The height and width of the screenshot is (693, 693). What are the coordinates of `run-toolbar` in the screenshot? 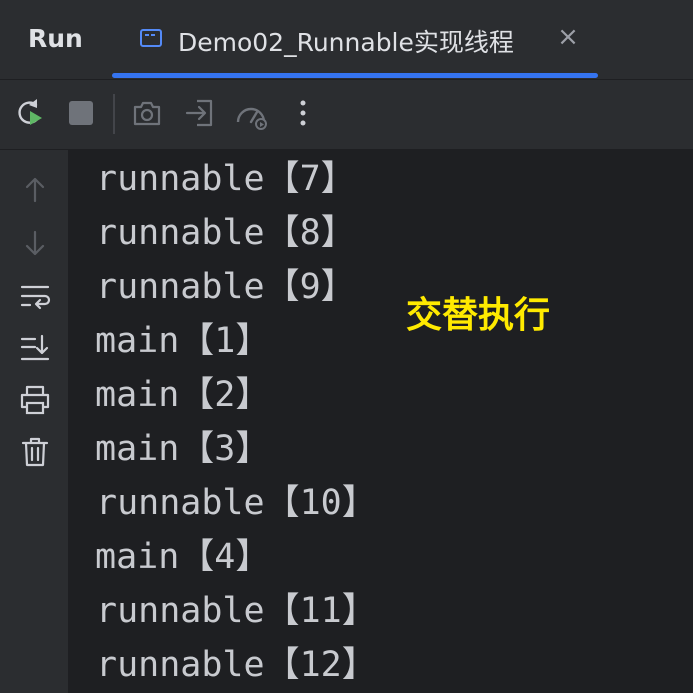 It's located at (346, 115).